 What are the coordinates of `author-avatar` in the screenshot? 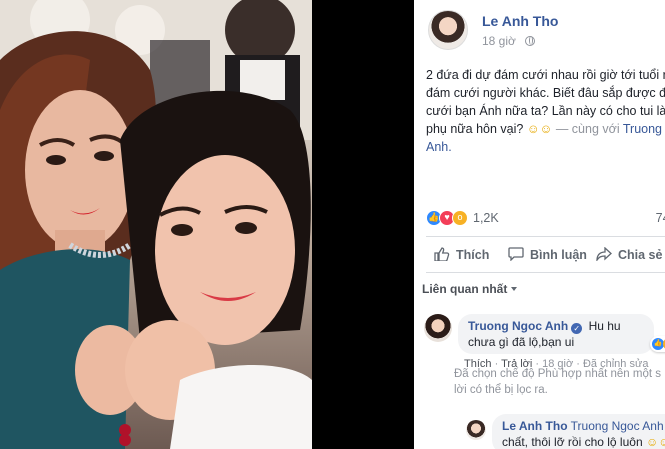 It's located at (448, 30).